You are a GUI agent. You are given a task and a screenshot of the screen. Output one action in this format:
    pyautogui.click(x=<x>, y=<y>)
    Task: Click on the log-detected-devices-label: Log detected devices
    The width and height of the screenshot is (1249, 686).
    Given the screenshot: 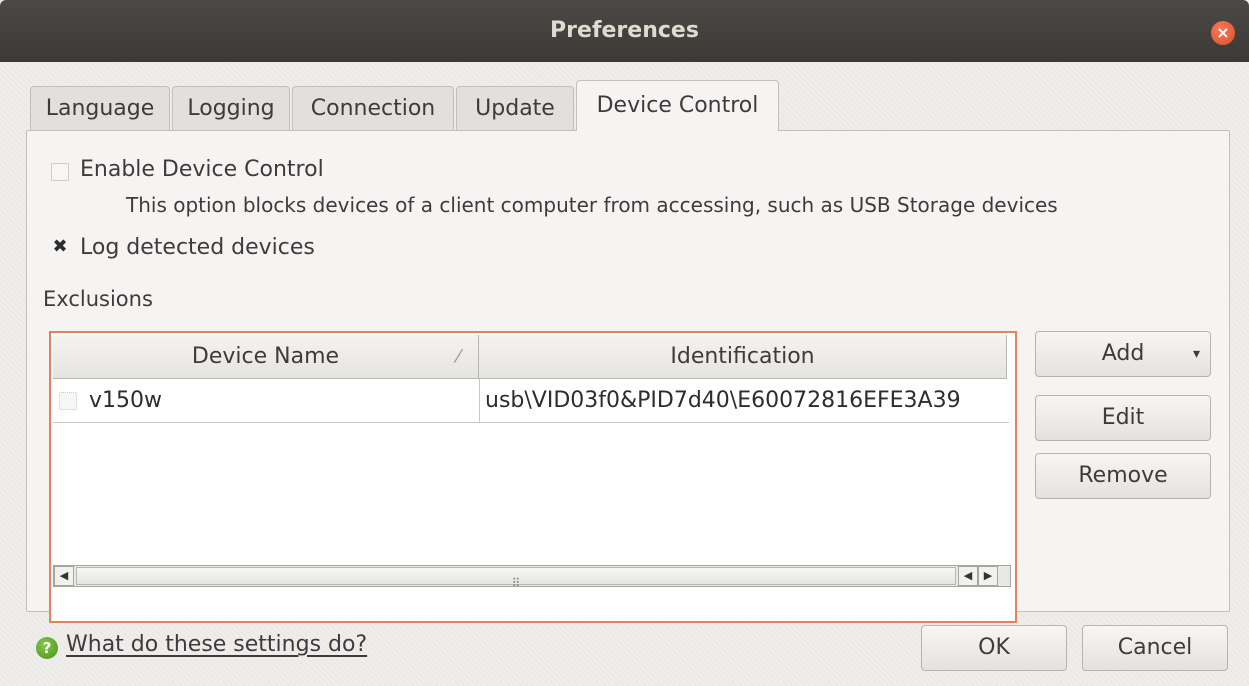 What is the action you would take?
    pyautogui.click(x=197, y=247)
    